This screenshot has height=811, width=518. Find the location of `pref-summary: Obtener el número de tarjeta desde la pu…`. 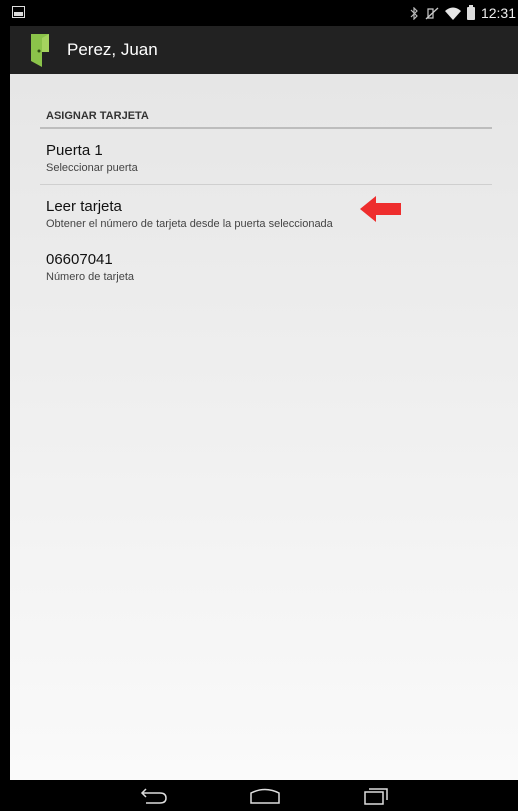

pref-summary: Obtener el número de tarjeta desde la pu… is located at coordinates (189, 224).